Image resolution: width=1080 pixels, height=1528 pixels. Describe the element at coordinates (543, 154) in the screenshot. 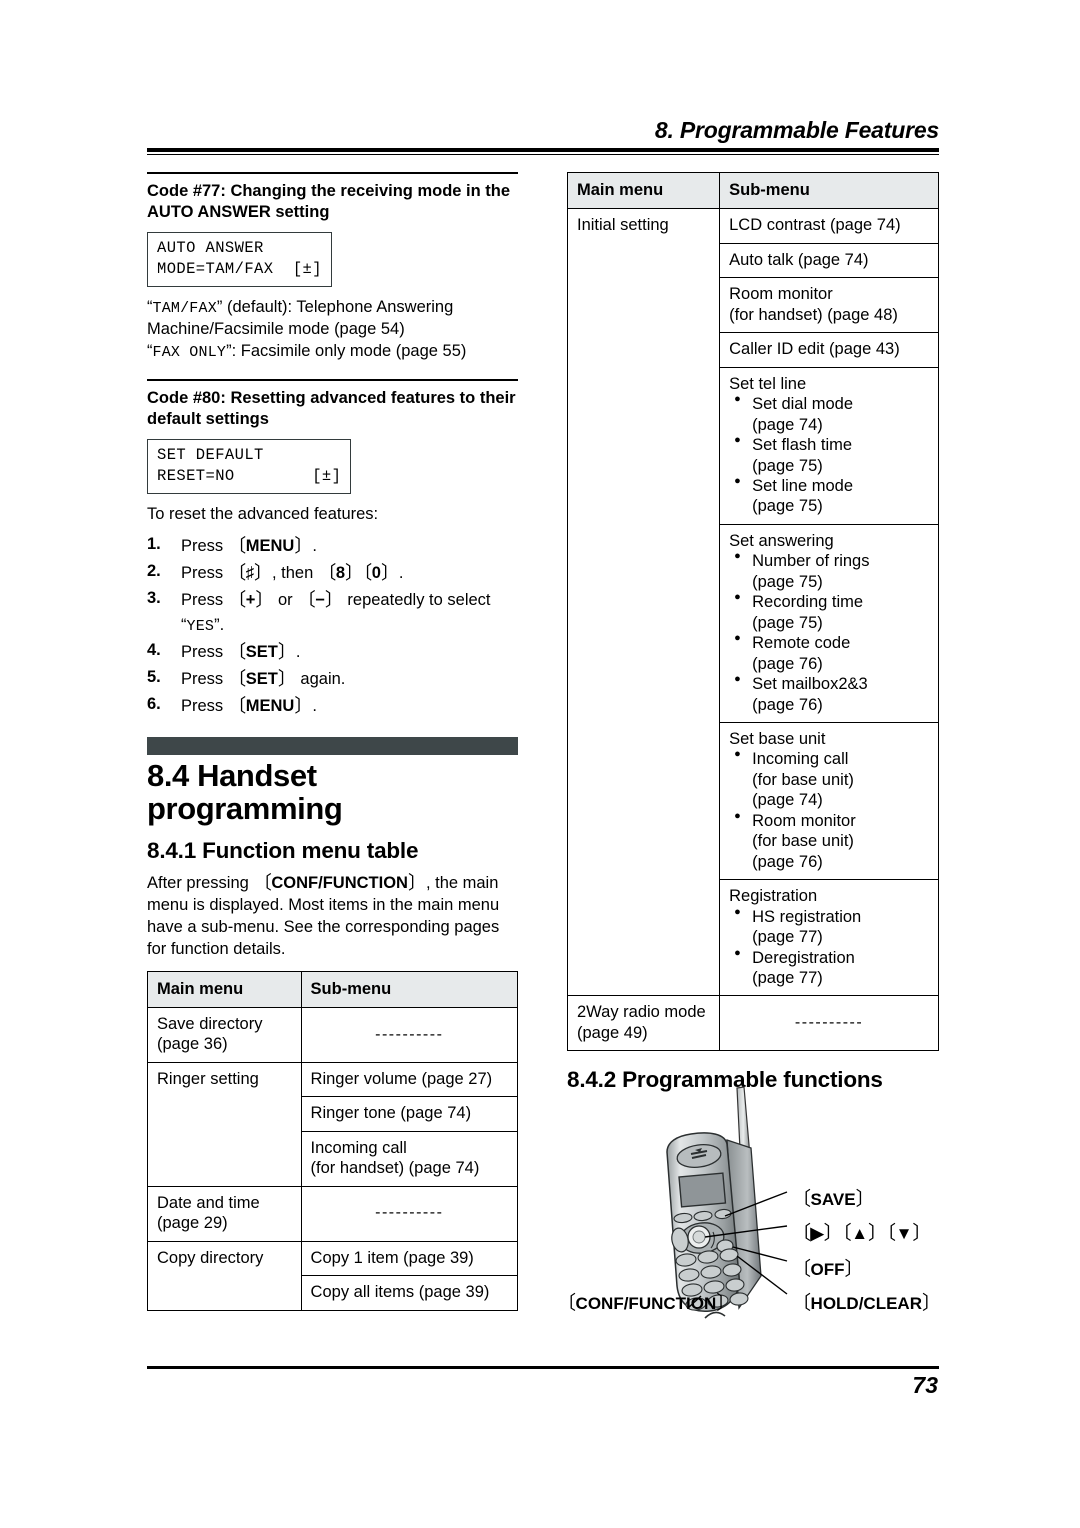

I see `header-rule-thin` at that location.